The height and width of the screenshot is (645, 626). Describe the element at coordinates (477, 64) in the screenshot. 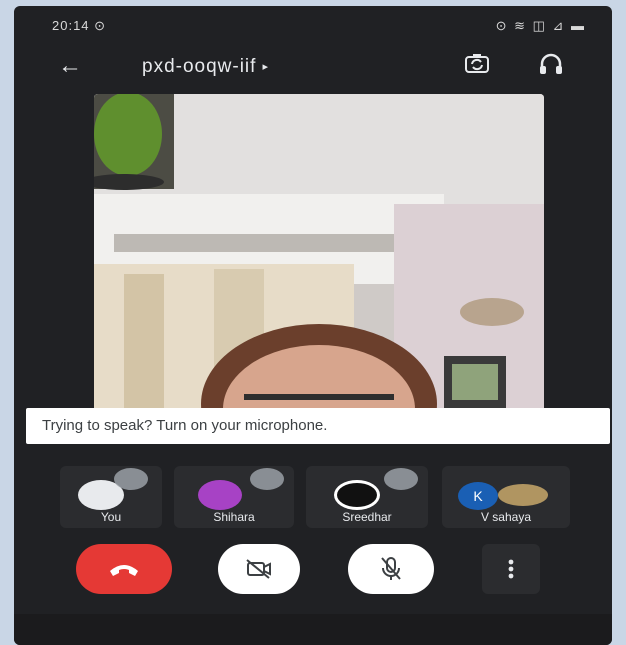

I see `switch-camera-icon` at that location.